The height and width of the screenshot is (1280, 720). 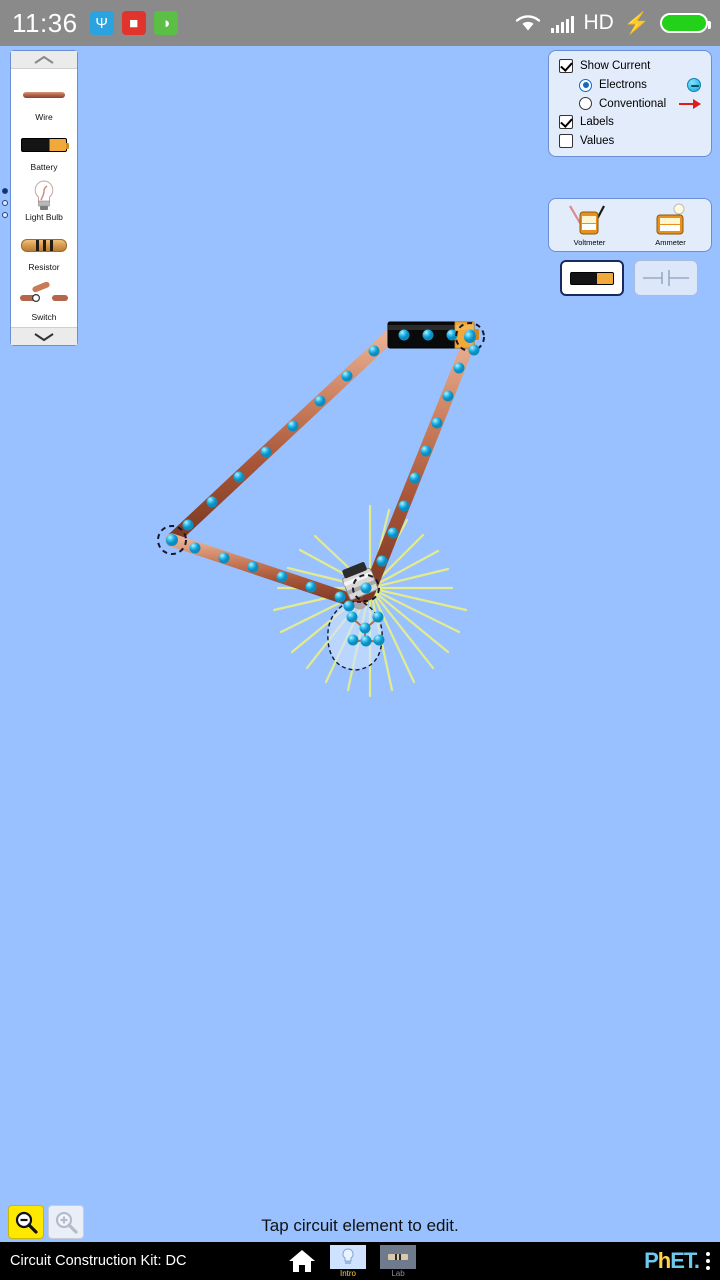 What do you see at coordinates (45, 22) in the screenshot?
I see `status-clock: 11:36` at bounding box center [45, 22].